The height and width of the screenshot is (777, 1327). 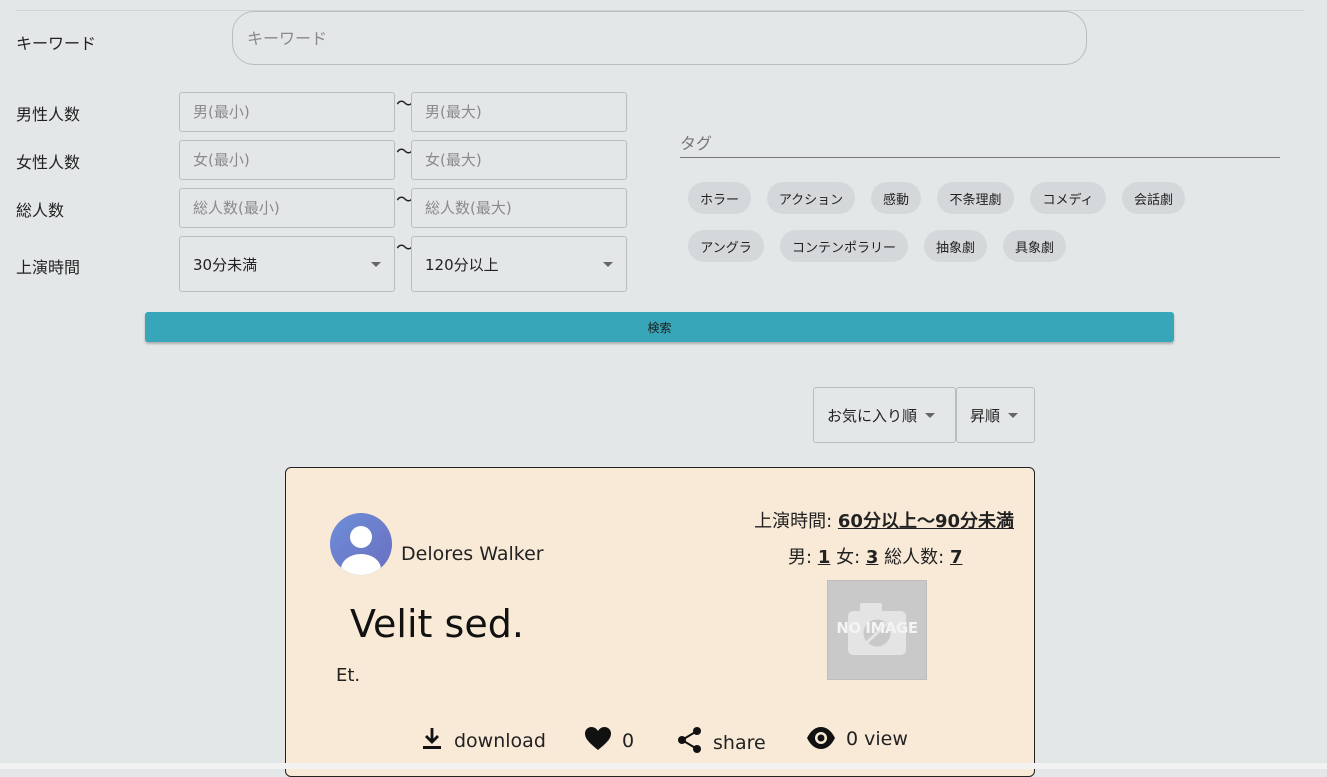 I want to click on total-count-label: 総人数, so click(x=40, y=210).